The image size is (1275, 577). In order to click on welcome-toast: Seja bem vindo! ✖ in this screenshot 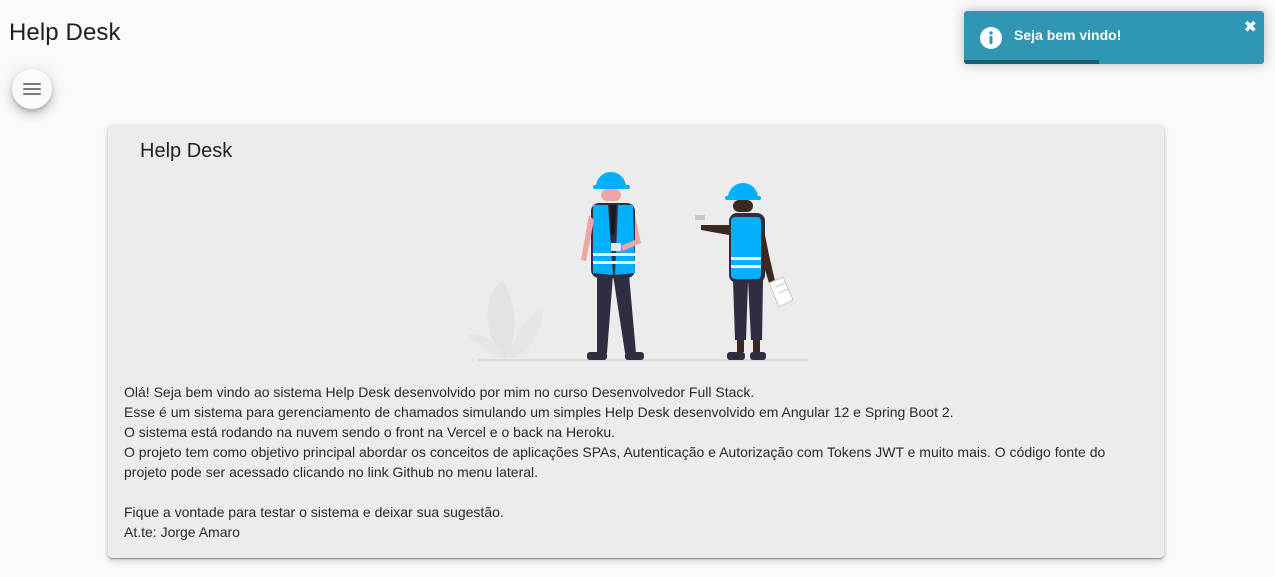, I will do `click(1114, 37)`.